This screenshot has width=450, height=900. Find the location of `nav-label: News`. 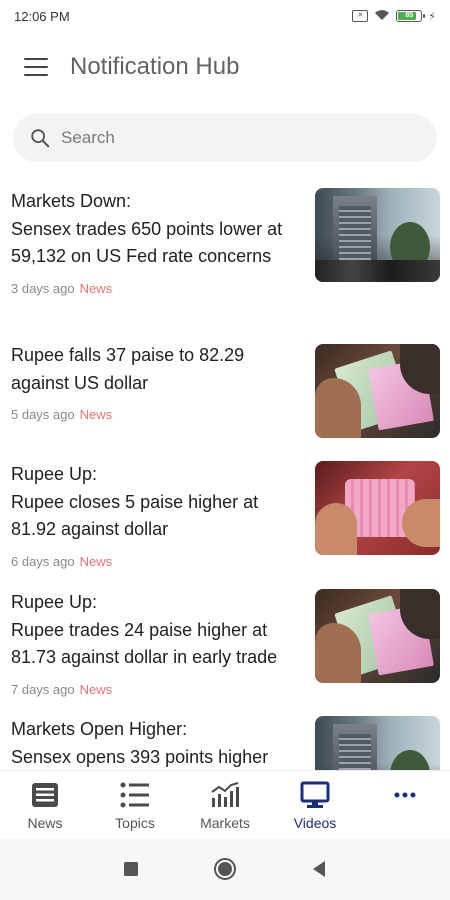

nav-label: News is located at coordinates (45, 823).